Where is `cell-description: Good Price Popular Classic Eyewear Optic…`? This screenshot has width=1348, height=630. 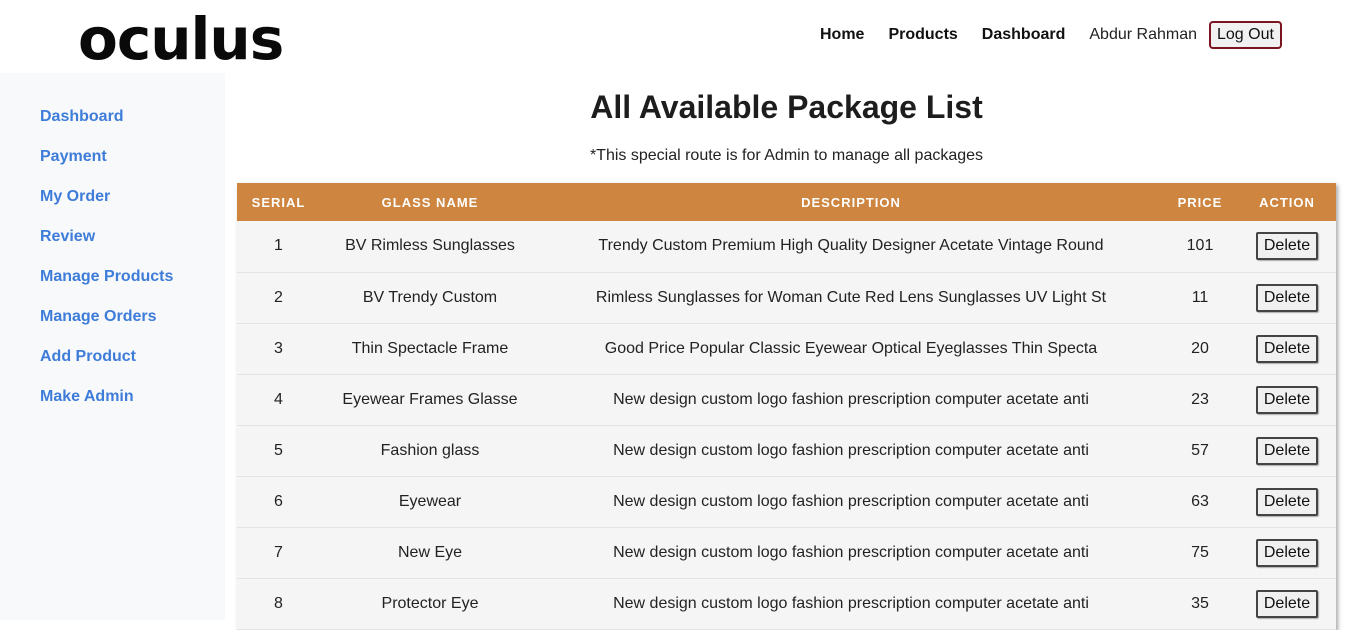
cell-description: Good Price Popular Classic Eyewear Optic… is located at coordinates (851, 348).